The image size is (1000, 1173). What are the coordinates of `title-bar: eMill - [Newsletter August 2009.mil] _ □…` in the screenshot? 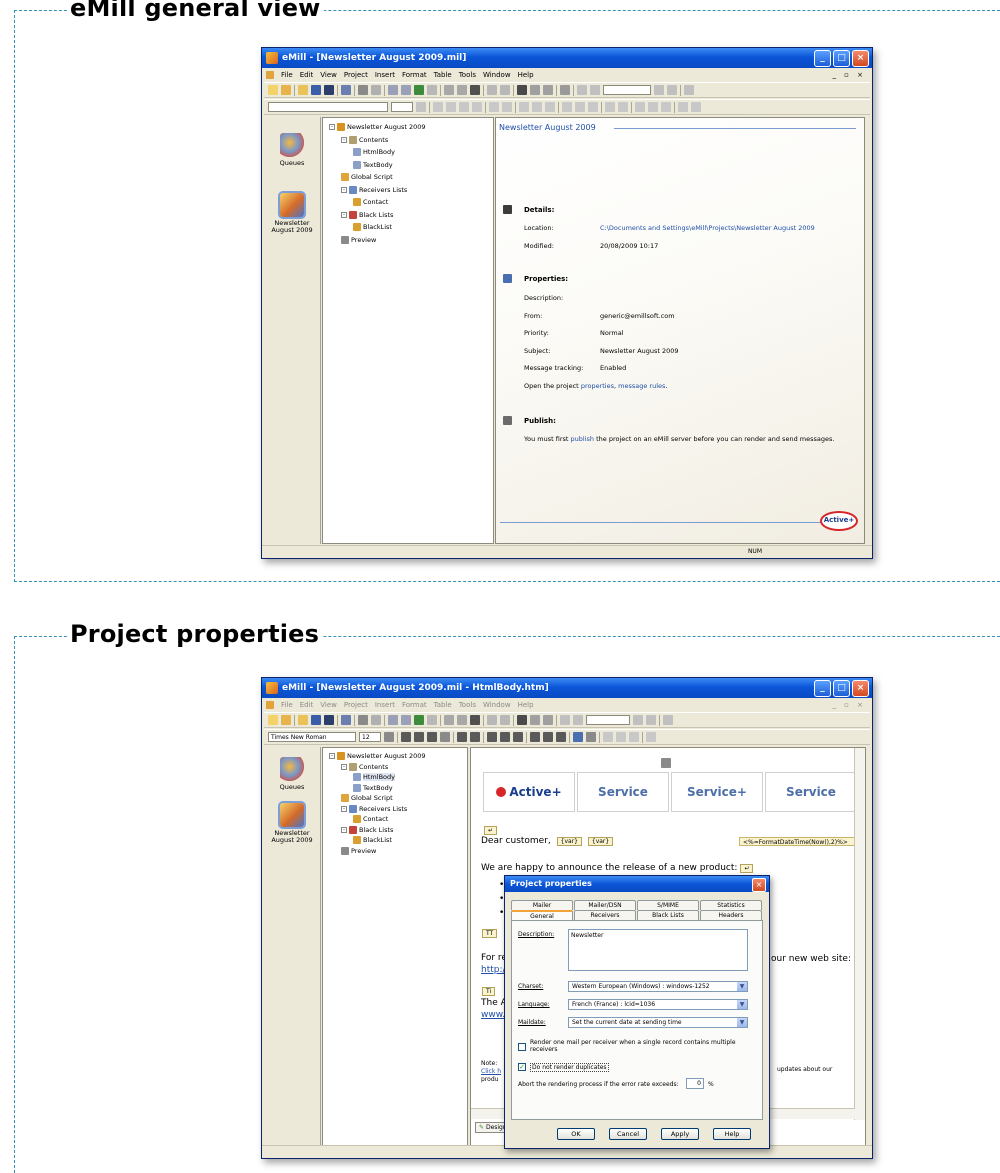 It's located at (567, 58).